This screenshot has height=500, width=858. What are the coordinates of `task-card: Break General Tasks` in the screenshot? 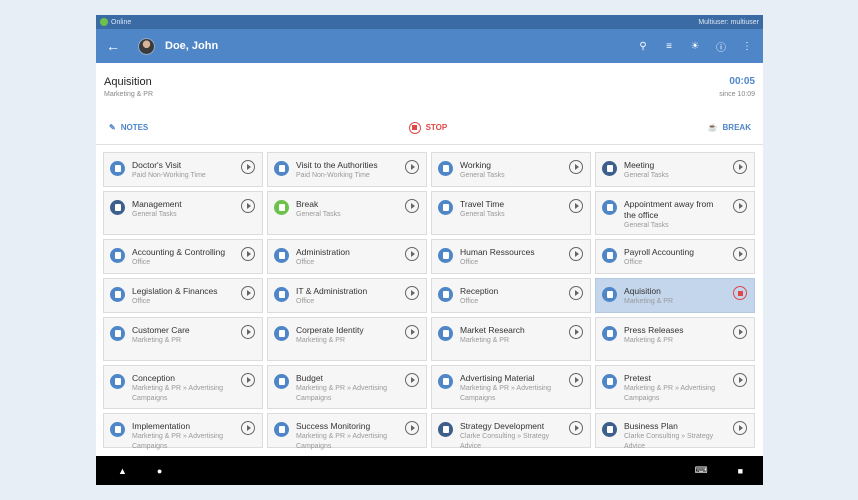 It's located at (347, 213).